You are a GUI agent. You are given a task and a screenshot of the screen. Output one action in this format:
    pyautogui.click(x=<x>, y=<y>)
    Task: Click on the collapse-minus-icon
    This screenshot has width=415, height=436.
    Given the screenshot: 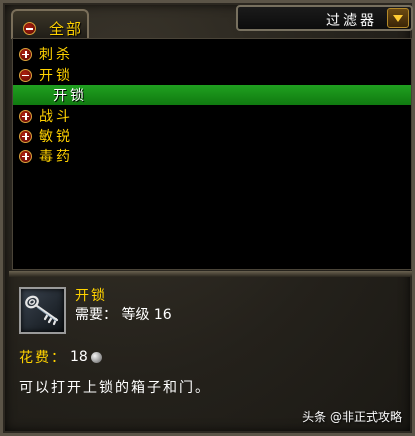 What is the action you would take?
    pyautogui.click(x=25, y=75)
    